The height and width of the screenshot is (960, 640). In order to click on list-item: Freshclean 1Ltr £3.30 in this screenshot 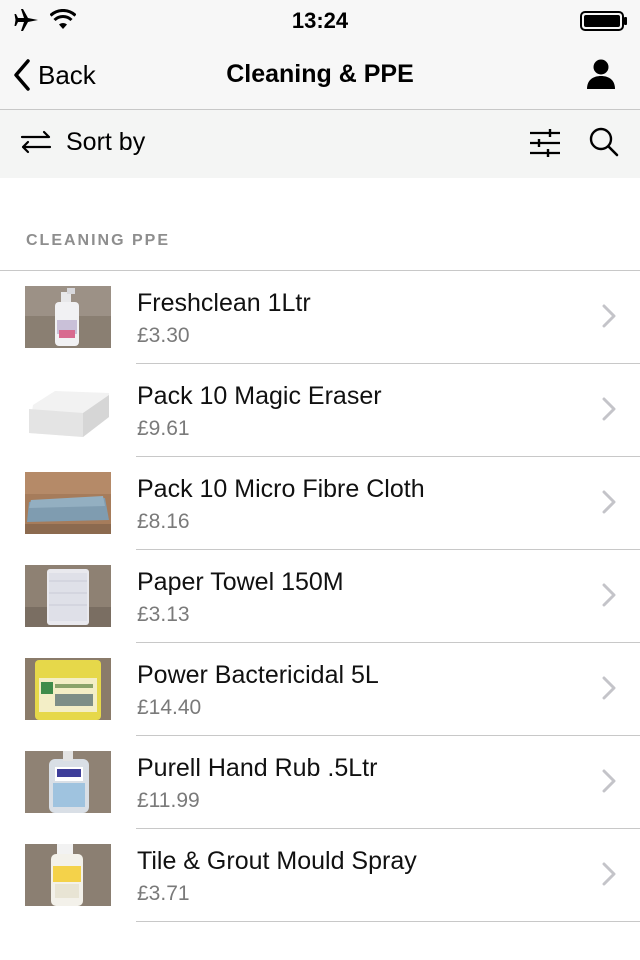, I will do `click(320, 317)`.